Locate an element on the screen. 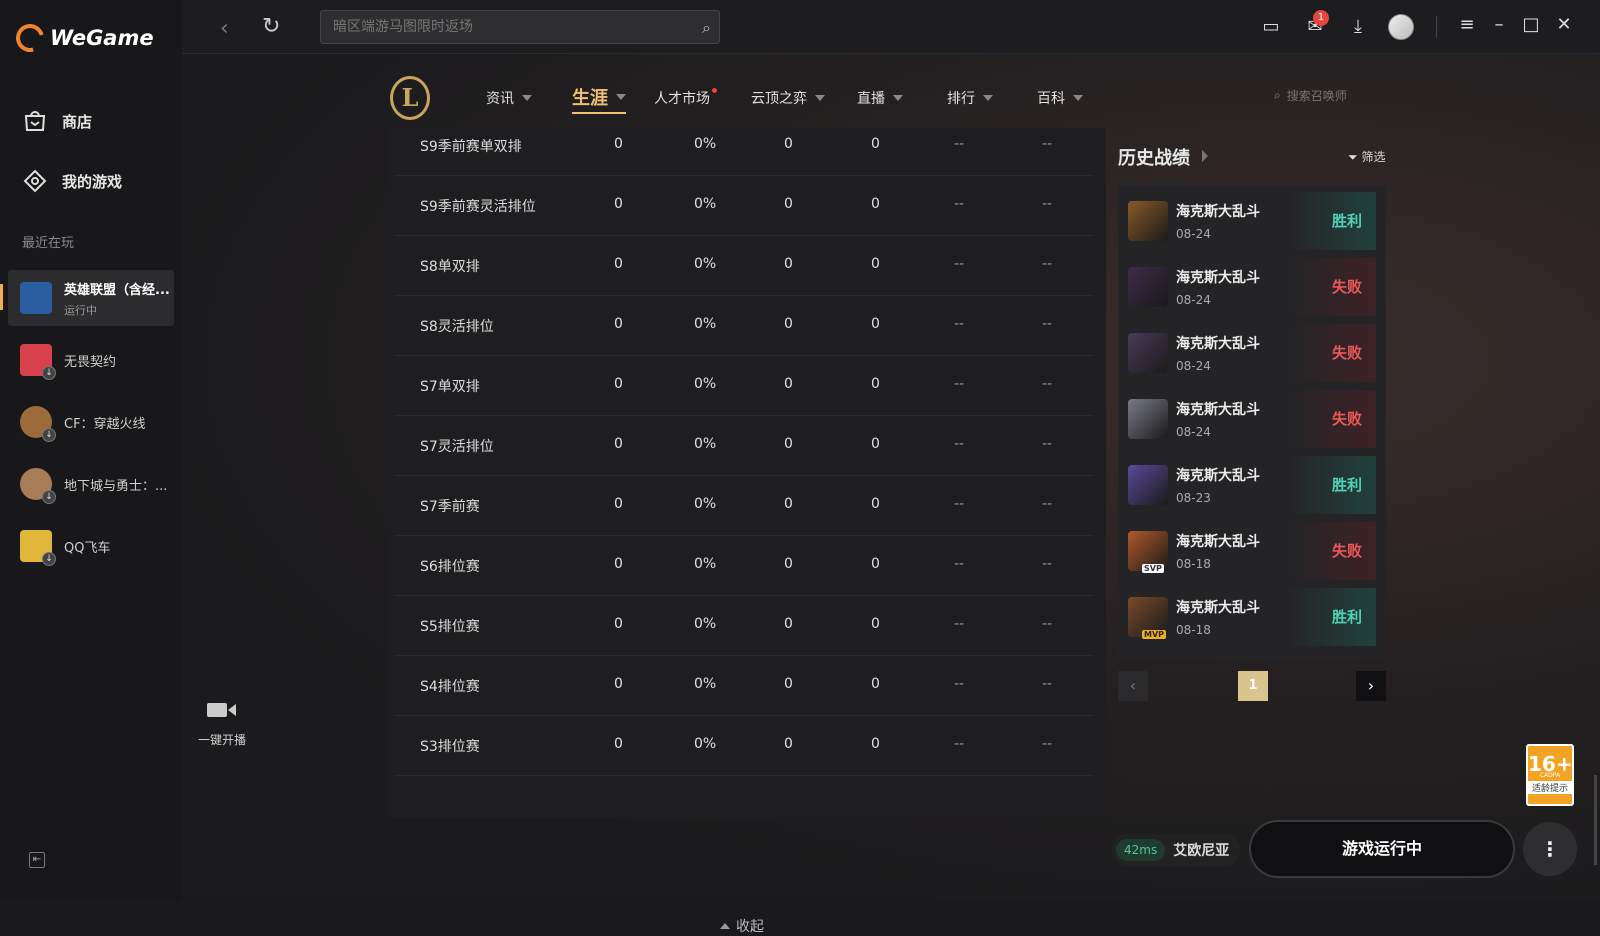  more-options-icon: ⋮ is located at coordinates (1550, 849).